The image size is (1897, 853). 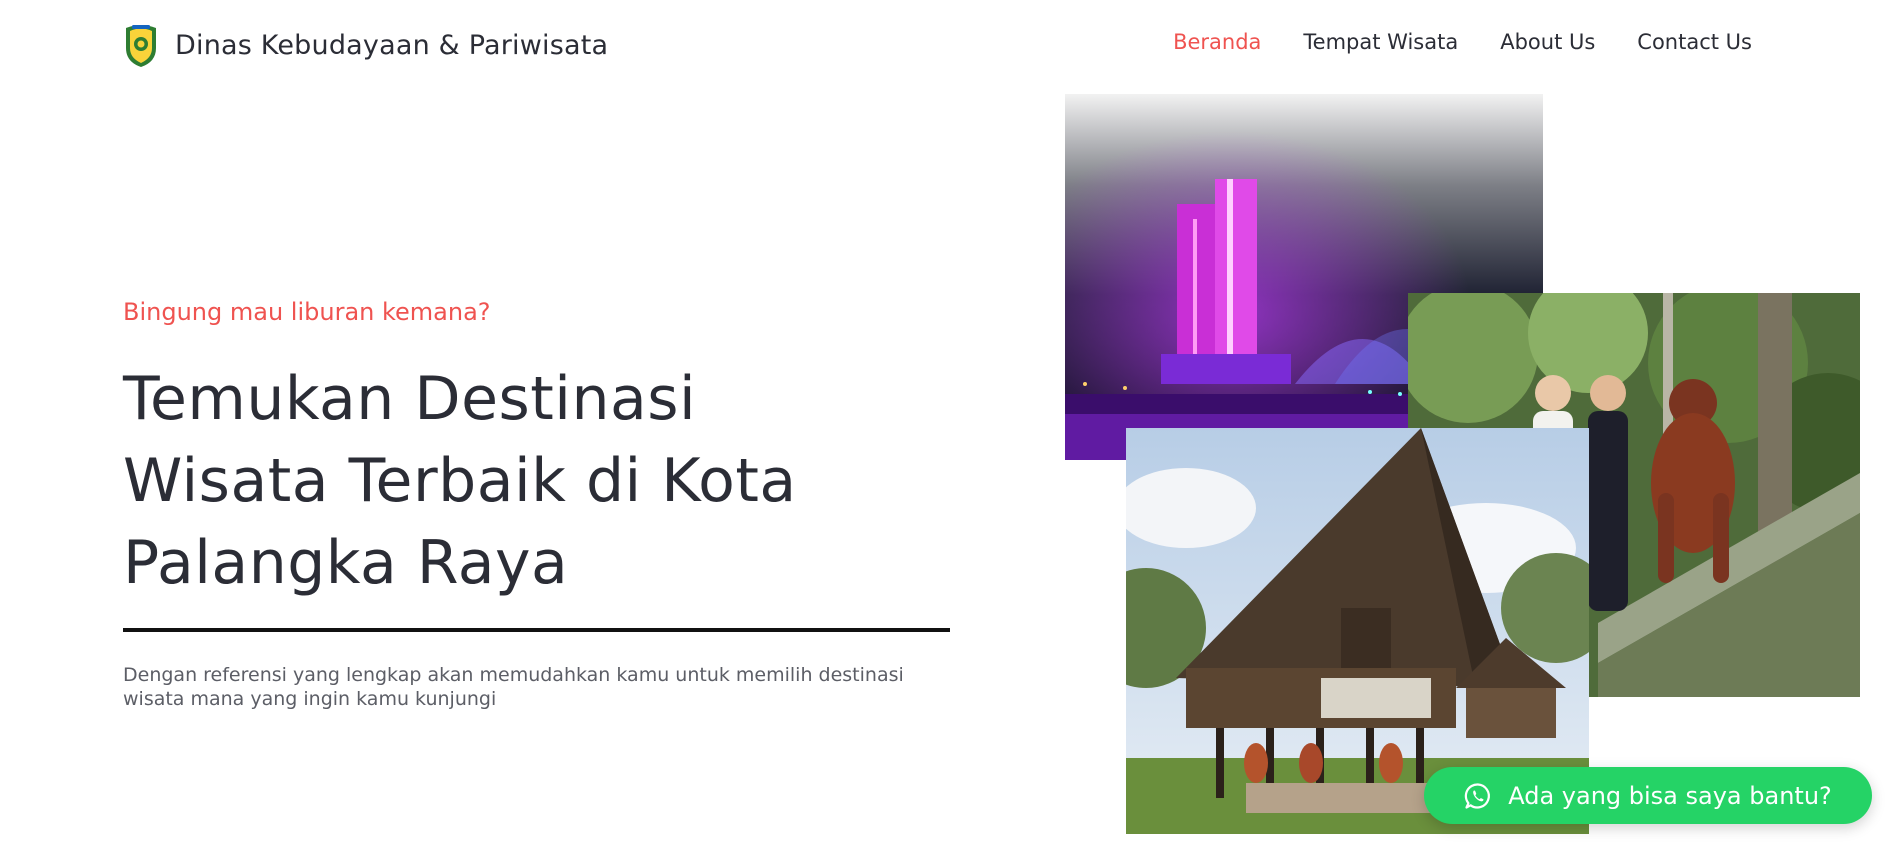 I want to click on regional-crest-icon, so click(x=141, y=46).